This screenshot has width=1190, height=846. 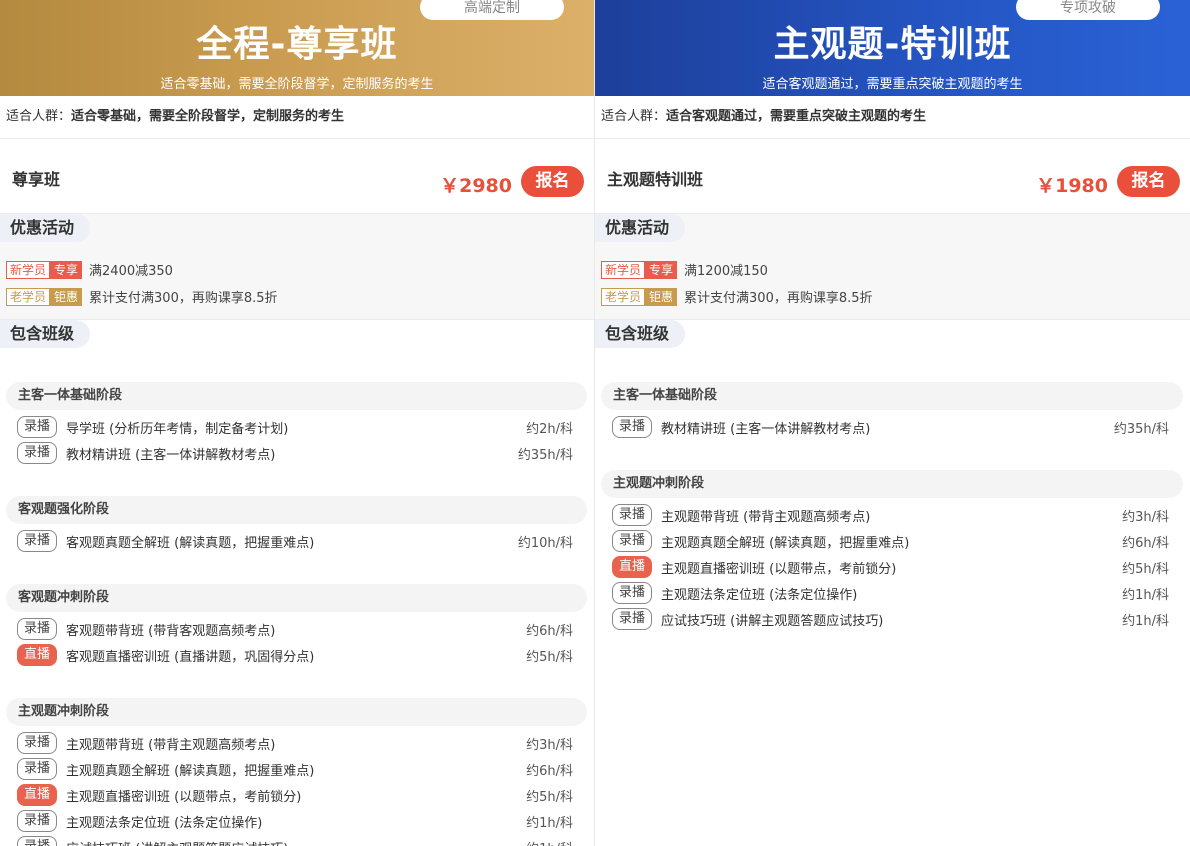 I want to click on promotions-list: 新学员 专享 满1200减150 老学员 钜惠 累计支付满300，再购课享8.5折, so click(x=892, y=277).